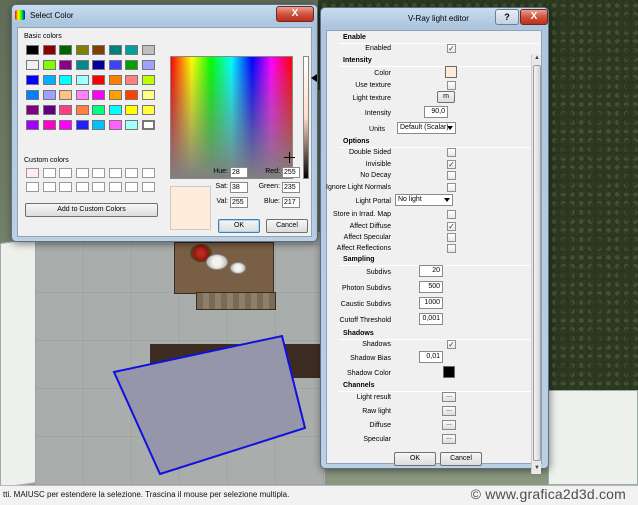 The width and height of the screenshot is (638, 505). I want to click on intensity-input: 90,0, so click(436, 112).